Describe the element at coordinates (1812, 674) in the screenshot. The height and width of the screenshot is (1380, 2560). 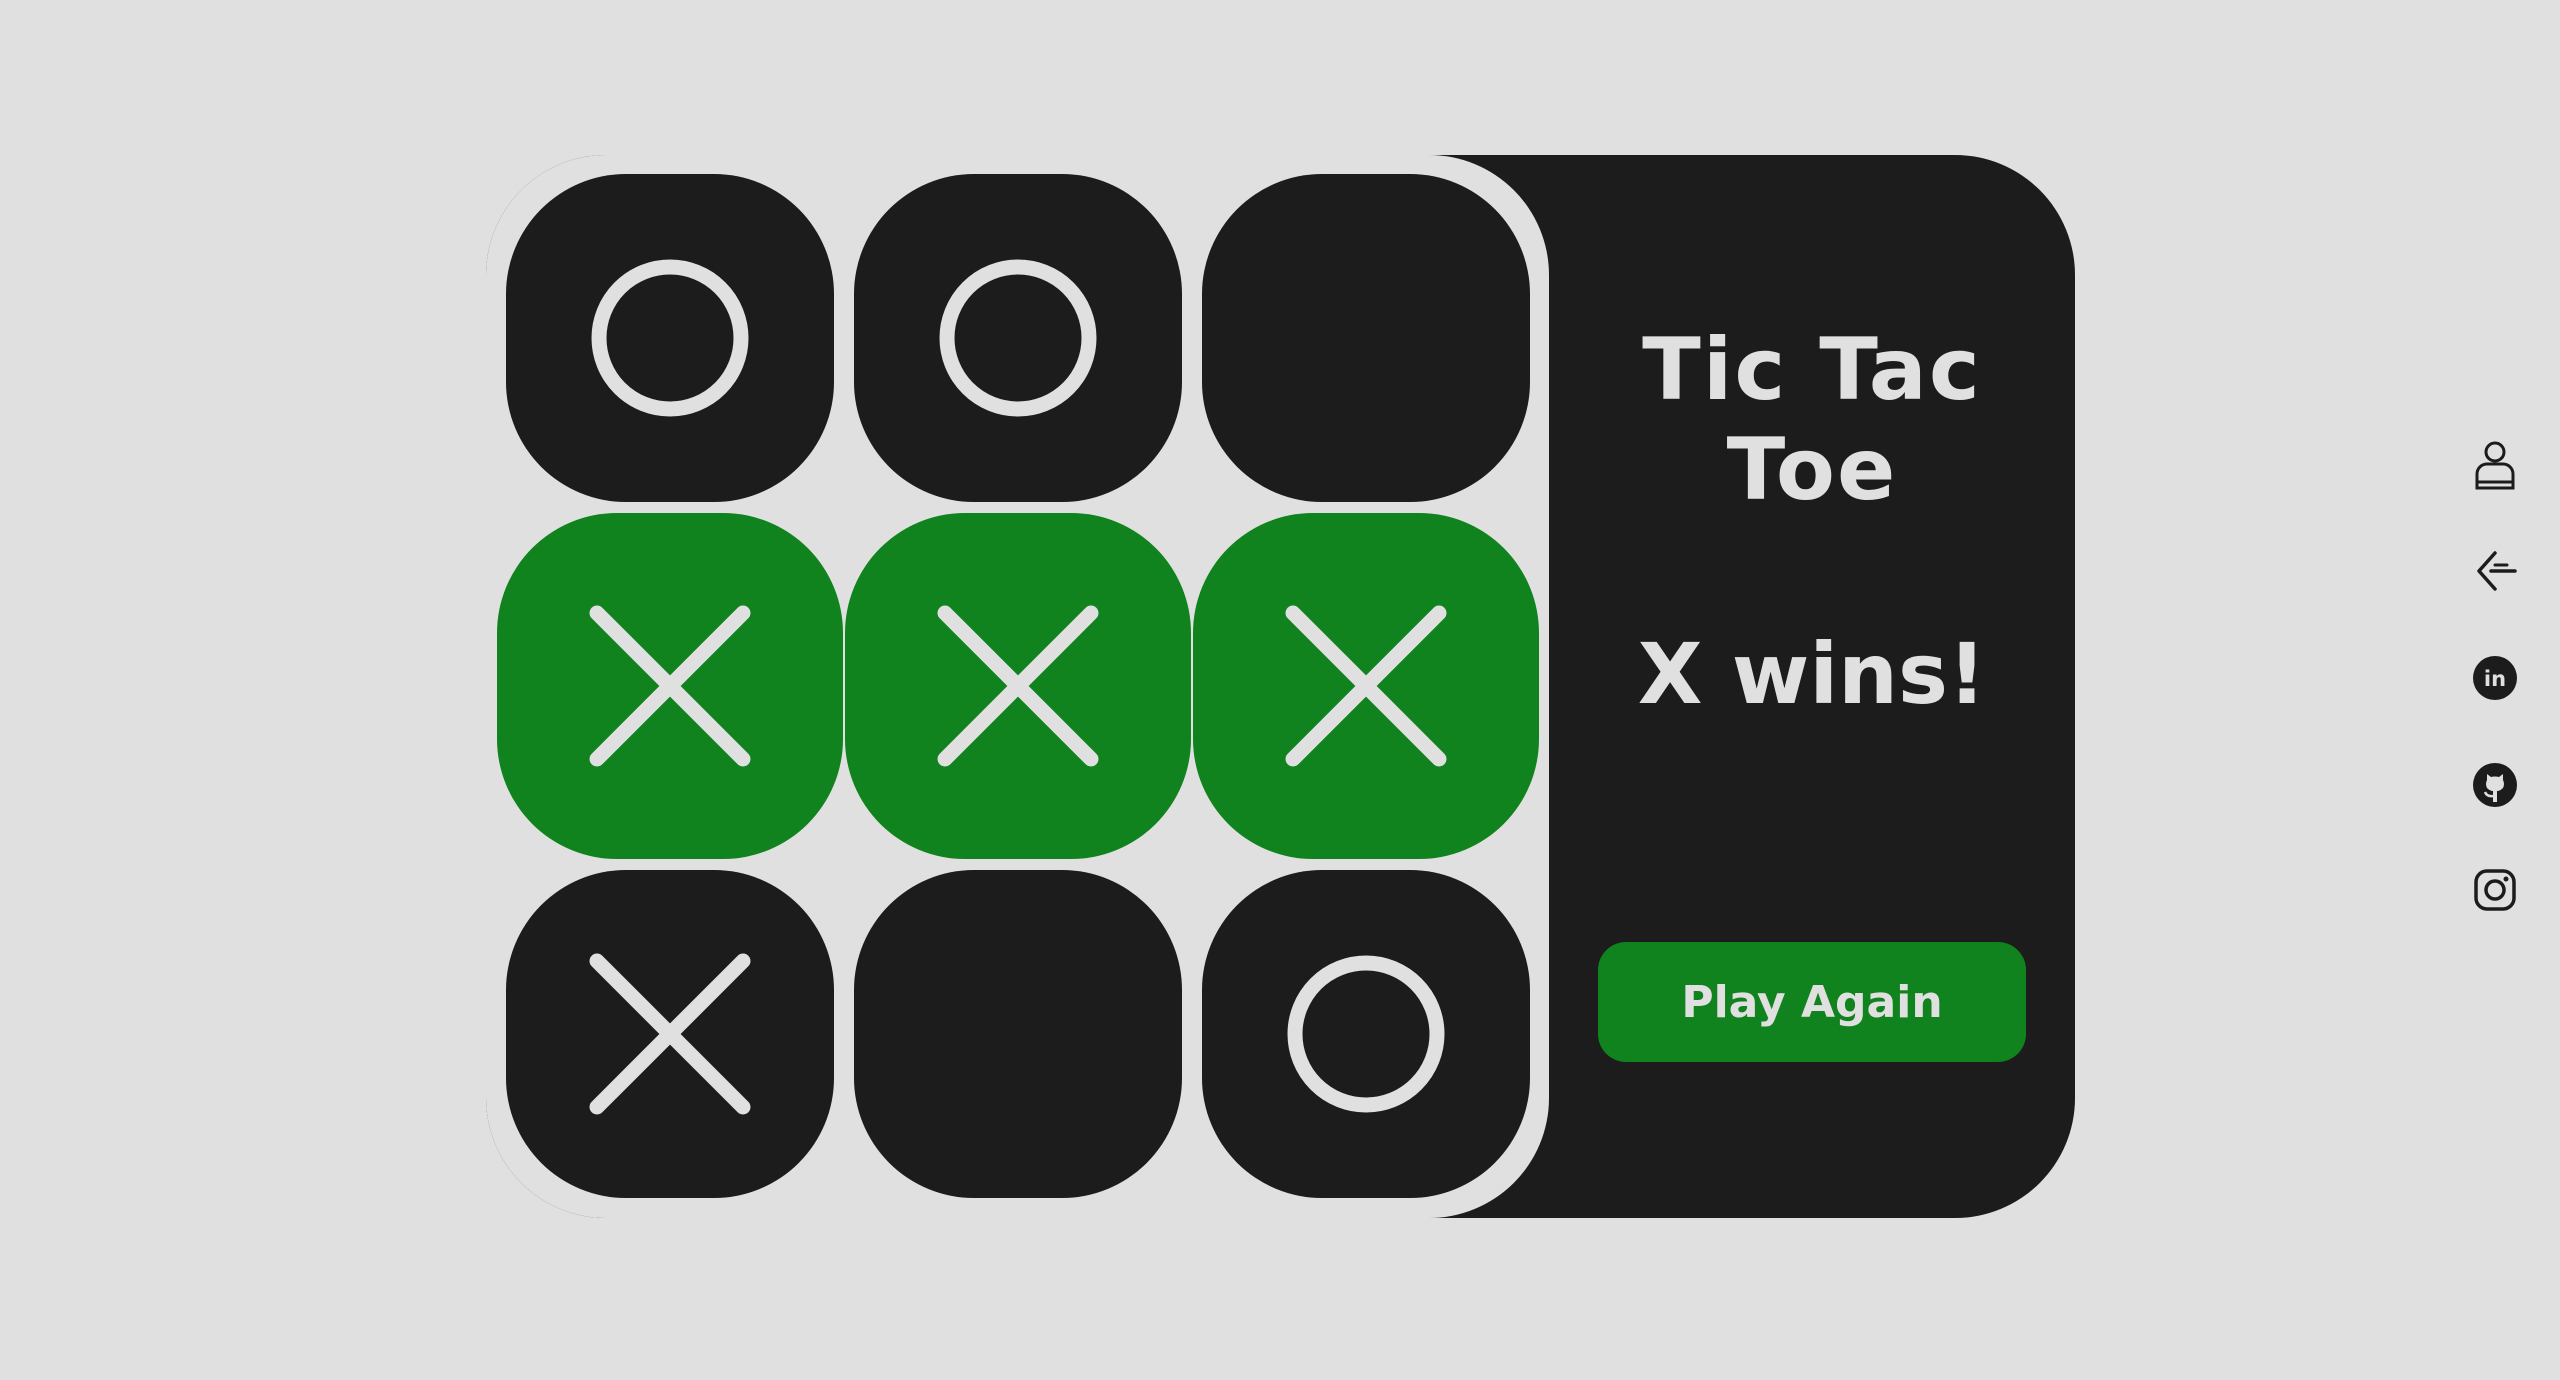
I see `game-status: X wins!` at that location.